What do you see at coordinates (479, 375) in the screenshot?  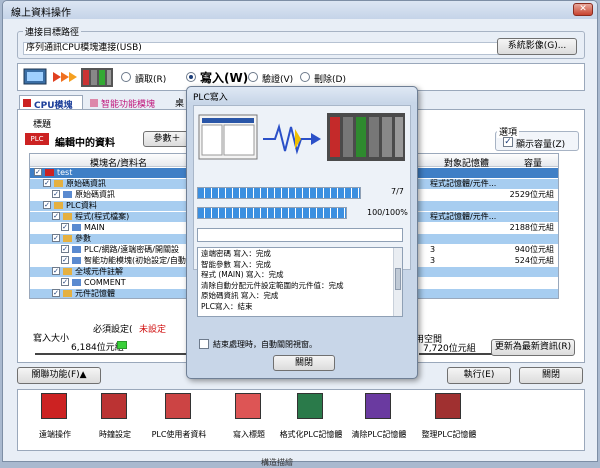 I see `execute-button: 執行(E)` at bounding box center [479, 375].